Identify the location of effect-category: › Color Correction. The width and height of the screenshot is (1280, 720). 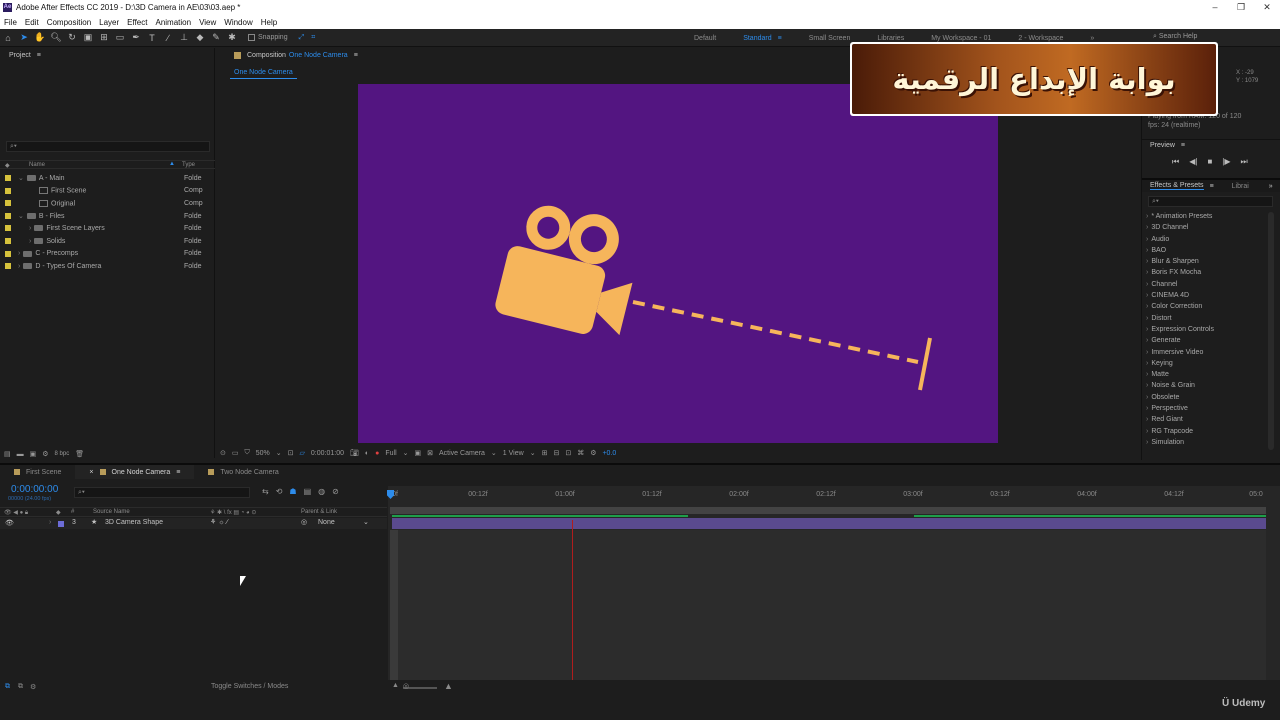
(1206, 306).